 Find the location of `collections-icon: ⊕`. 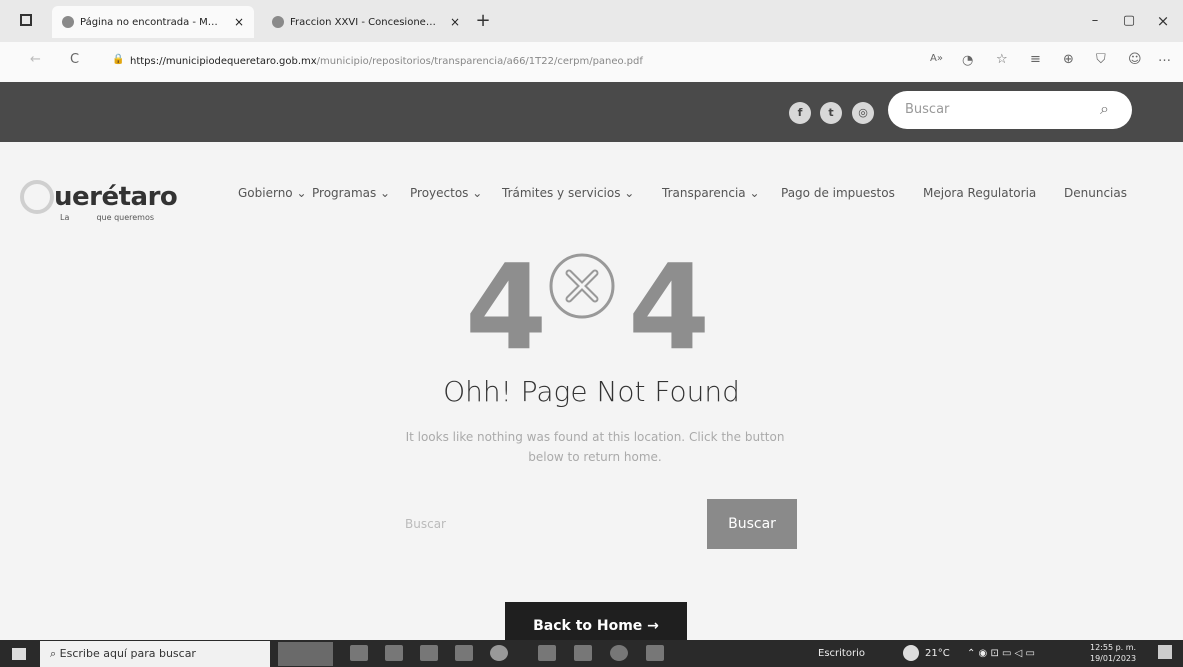

collections-icon: ⊕ is located at coordinates (1068, 59).